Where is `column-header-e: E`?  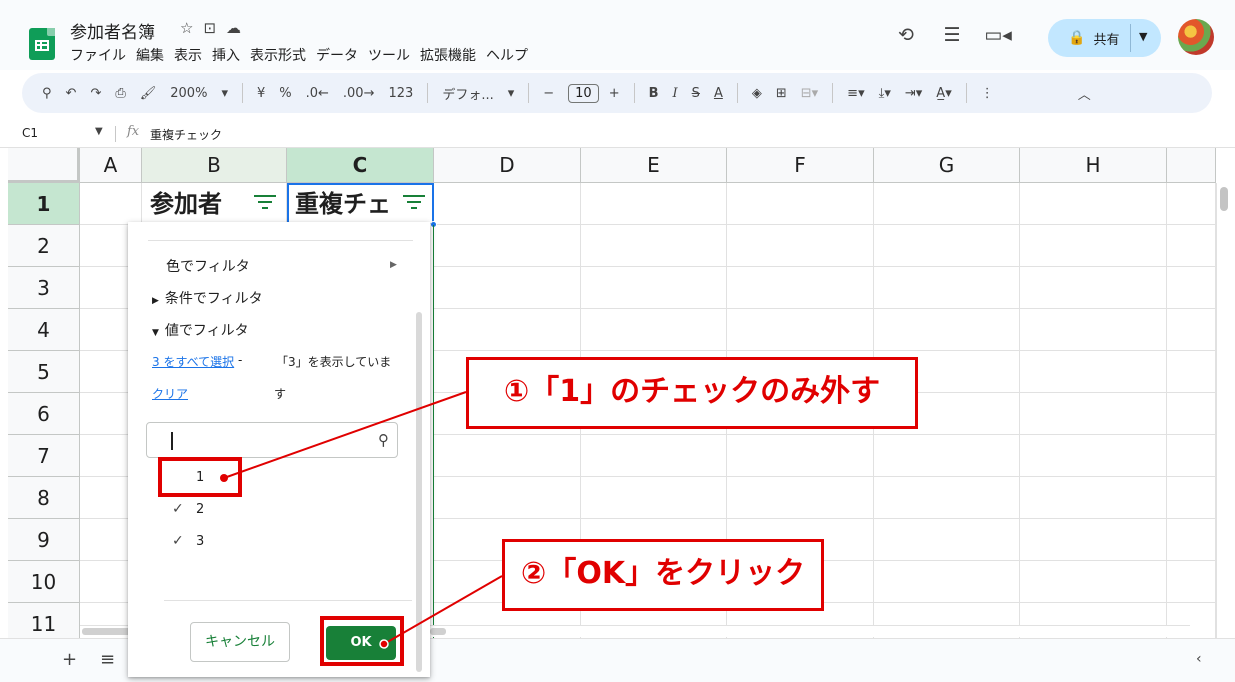
column-header-e: E is located at coordinates (654, 165).